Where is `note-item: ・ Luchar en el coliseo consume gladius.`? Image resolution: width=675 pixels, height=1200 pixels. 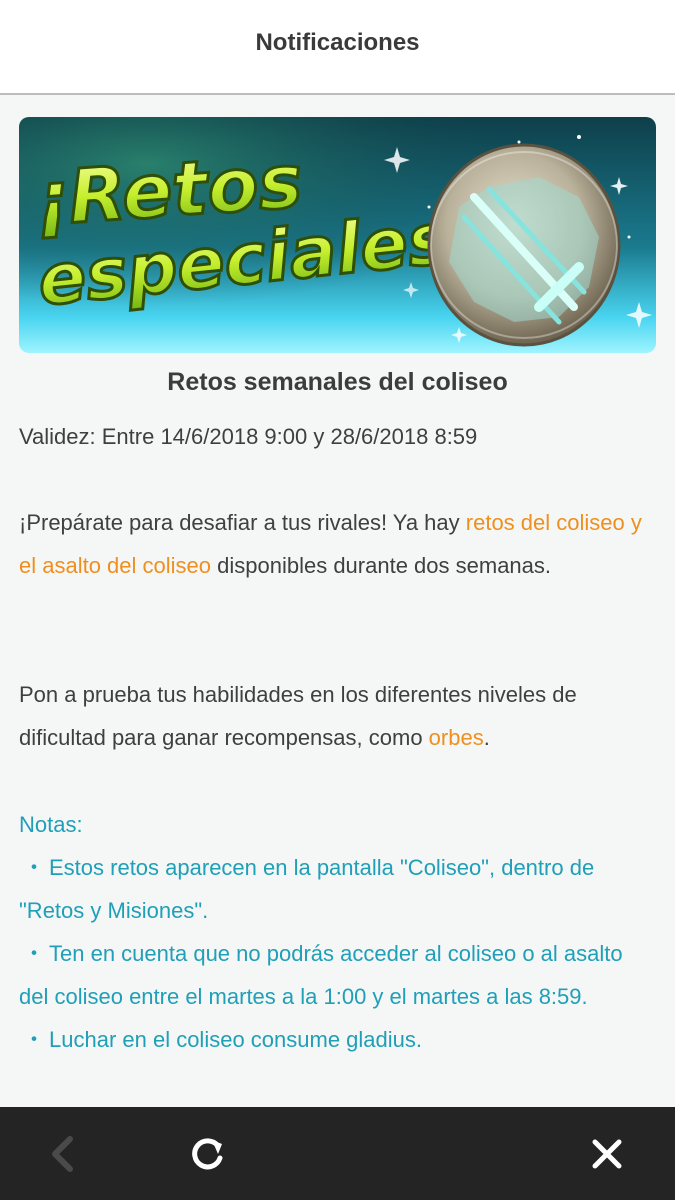 note-item: ・ Luchar en el coliseo consume gladius. is located at coordinates (337, 1039).